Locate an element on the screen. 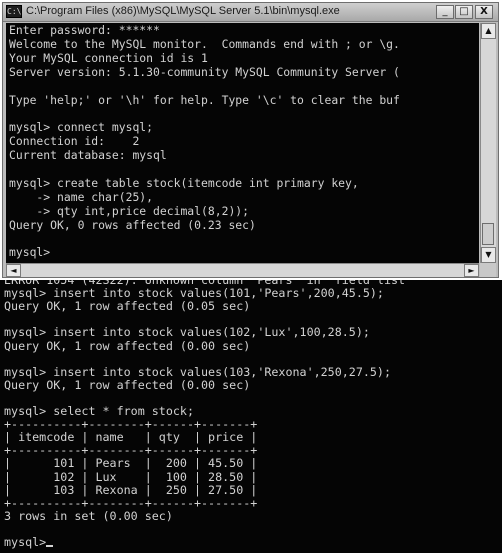 This screenshot has width=502, height=553. console-line: Connection id: 2 is located at coordinates (74, 141).